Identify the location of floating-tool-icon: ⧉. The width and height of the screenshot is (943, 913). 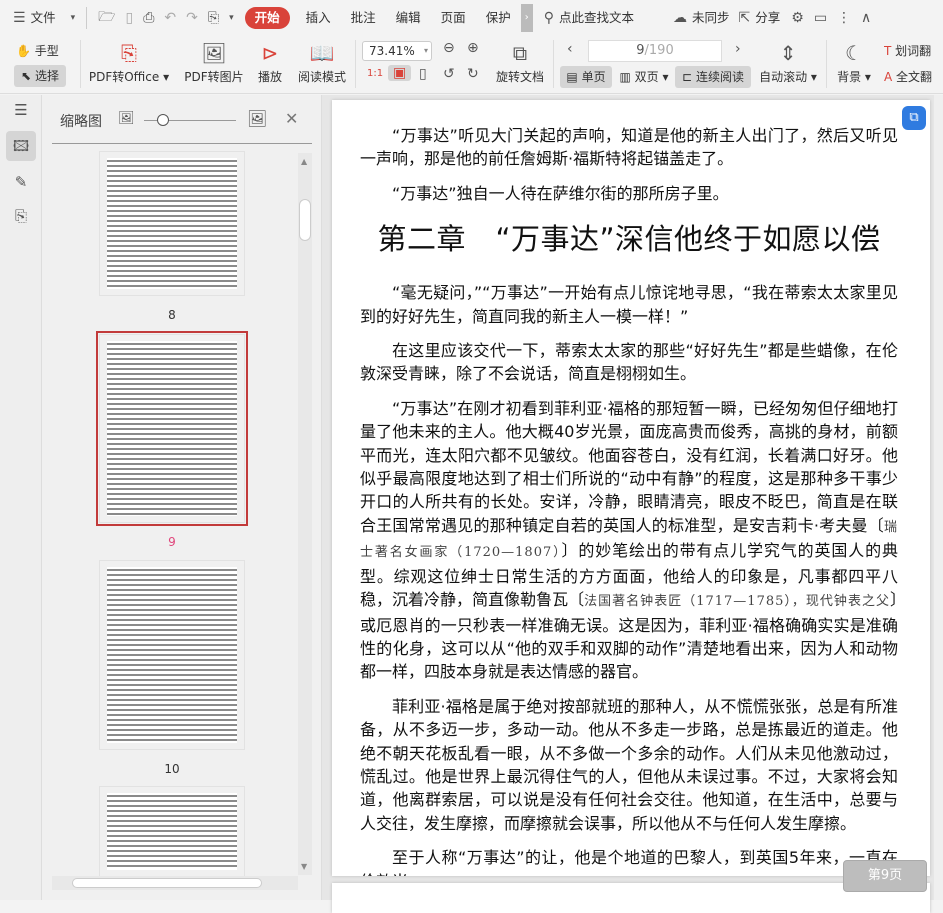
(914, 118).